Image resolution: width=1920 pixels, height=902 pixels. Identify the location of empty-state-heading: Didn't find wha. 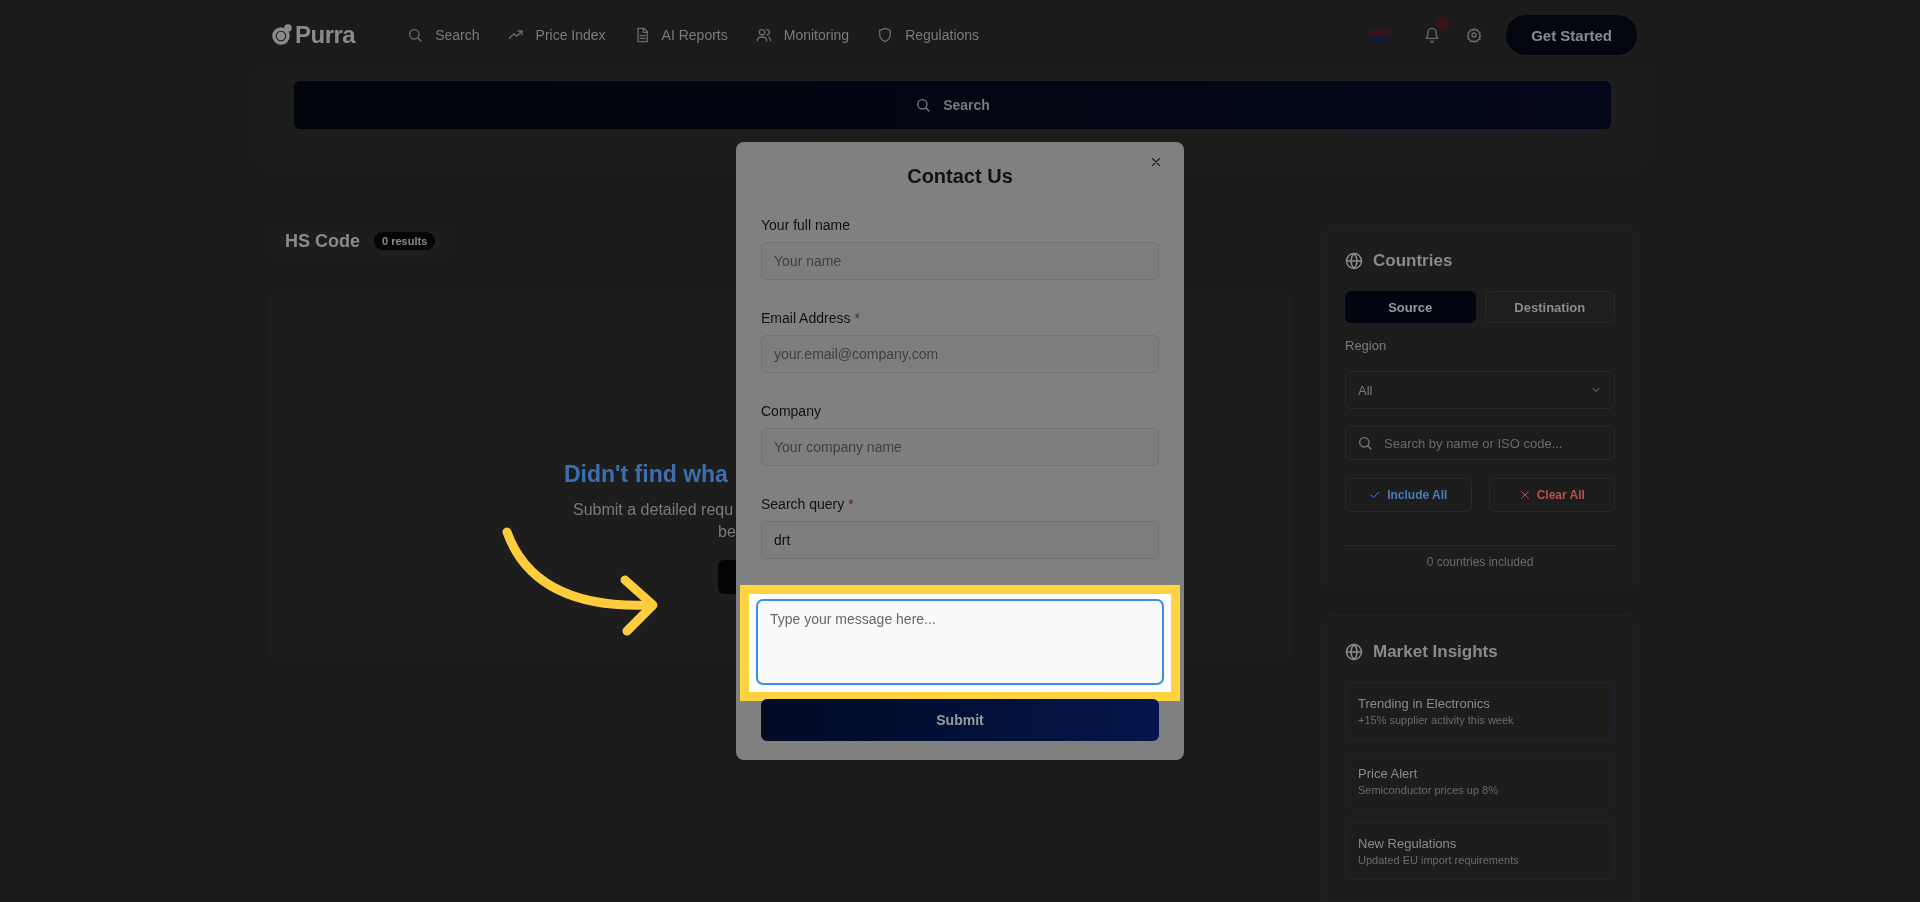
(646, 474).